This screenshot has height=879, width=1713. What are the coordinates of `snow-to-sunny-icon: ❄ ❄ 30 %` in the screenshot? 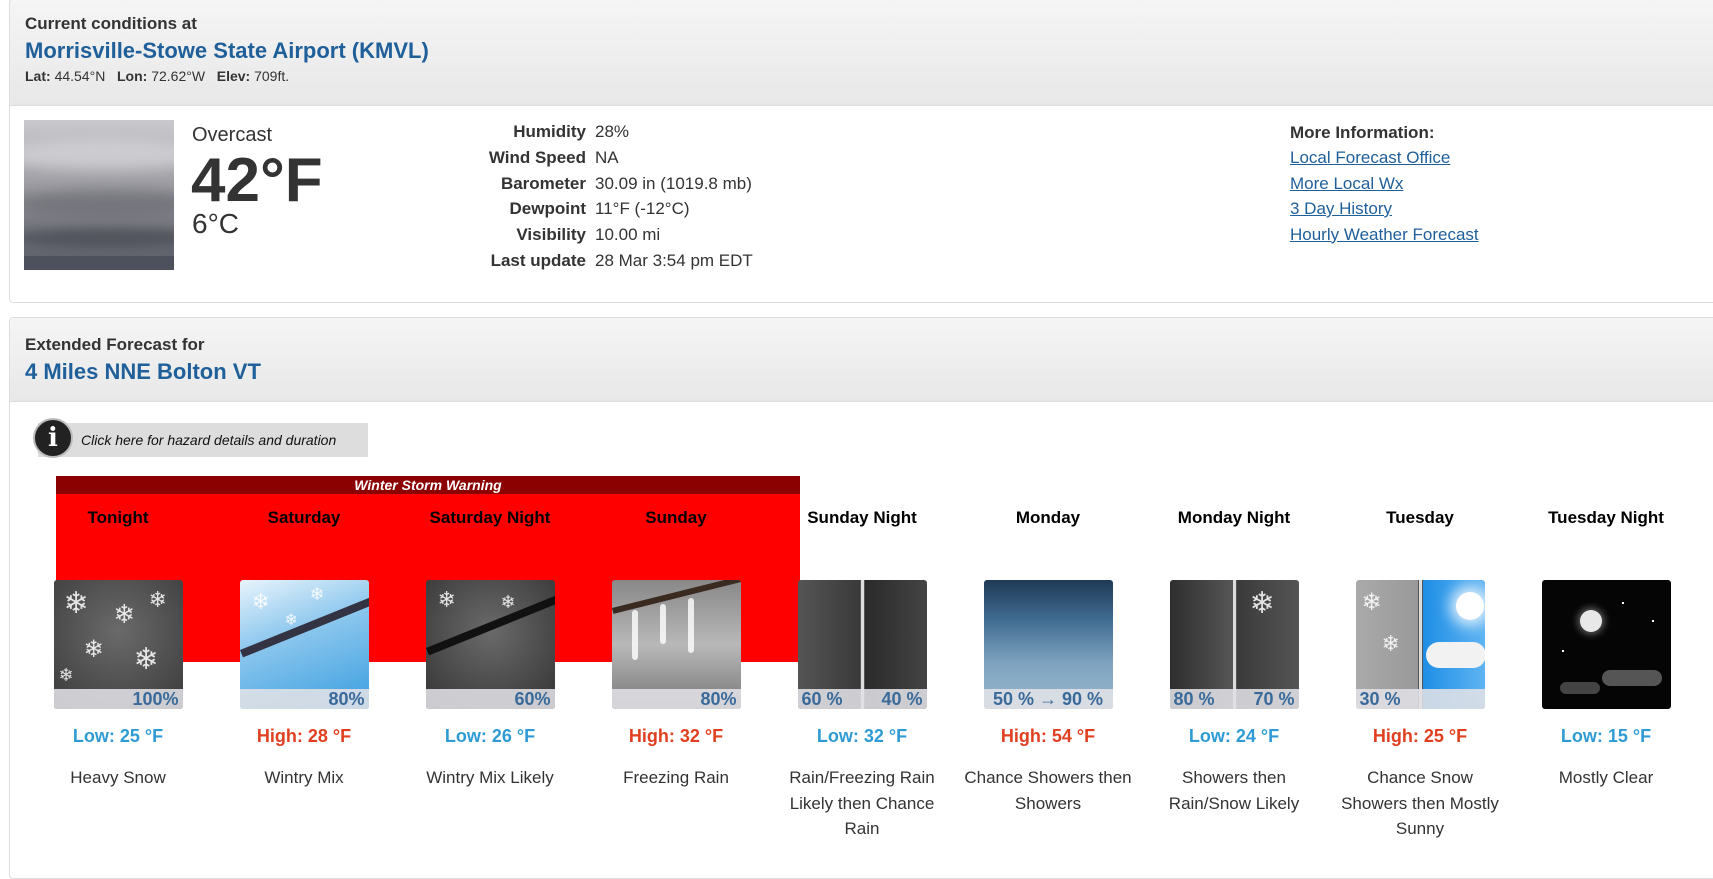 It's located at (1420, 644).